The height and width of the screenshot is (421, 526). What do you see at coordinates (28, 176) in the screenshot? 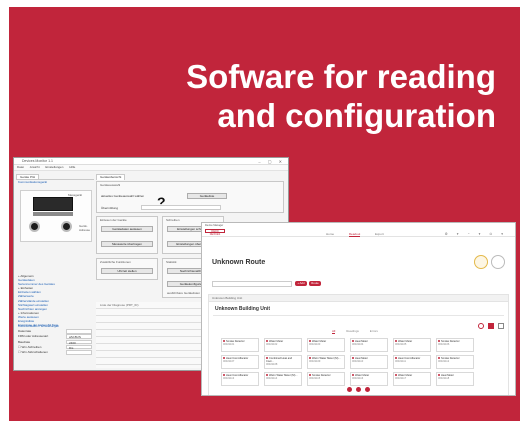
I see `tab-devices: Geräte PIH` at bounding box center [28, 176].